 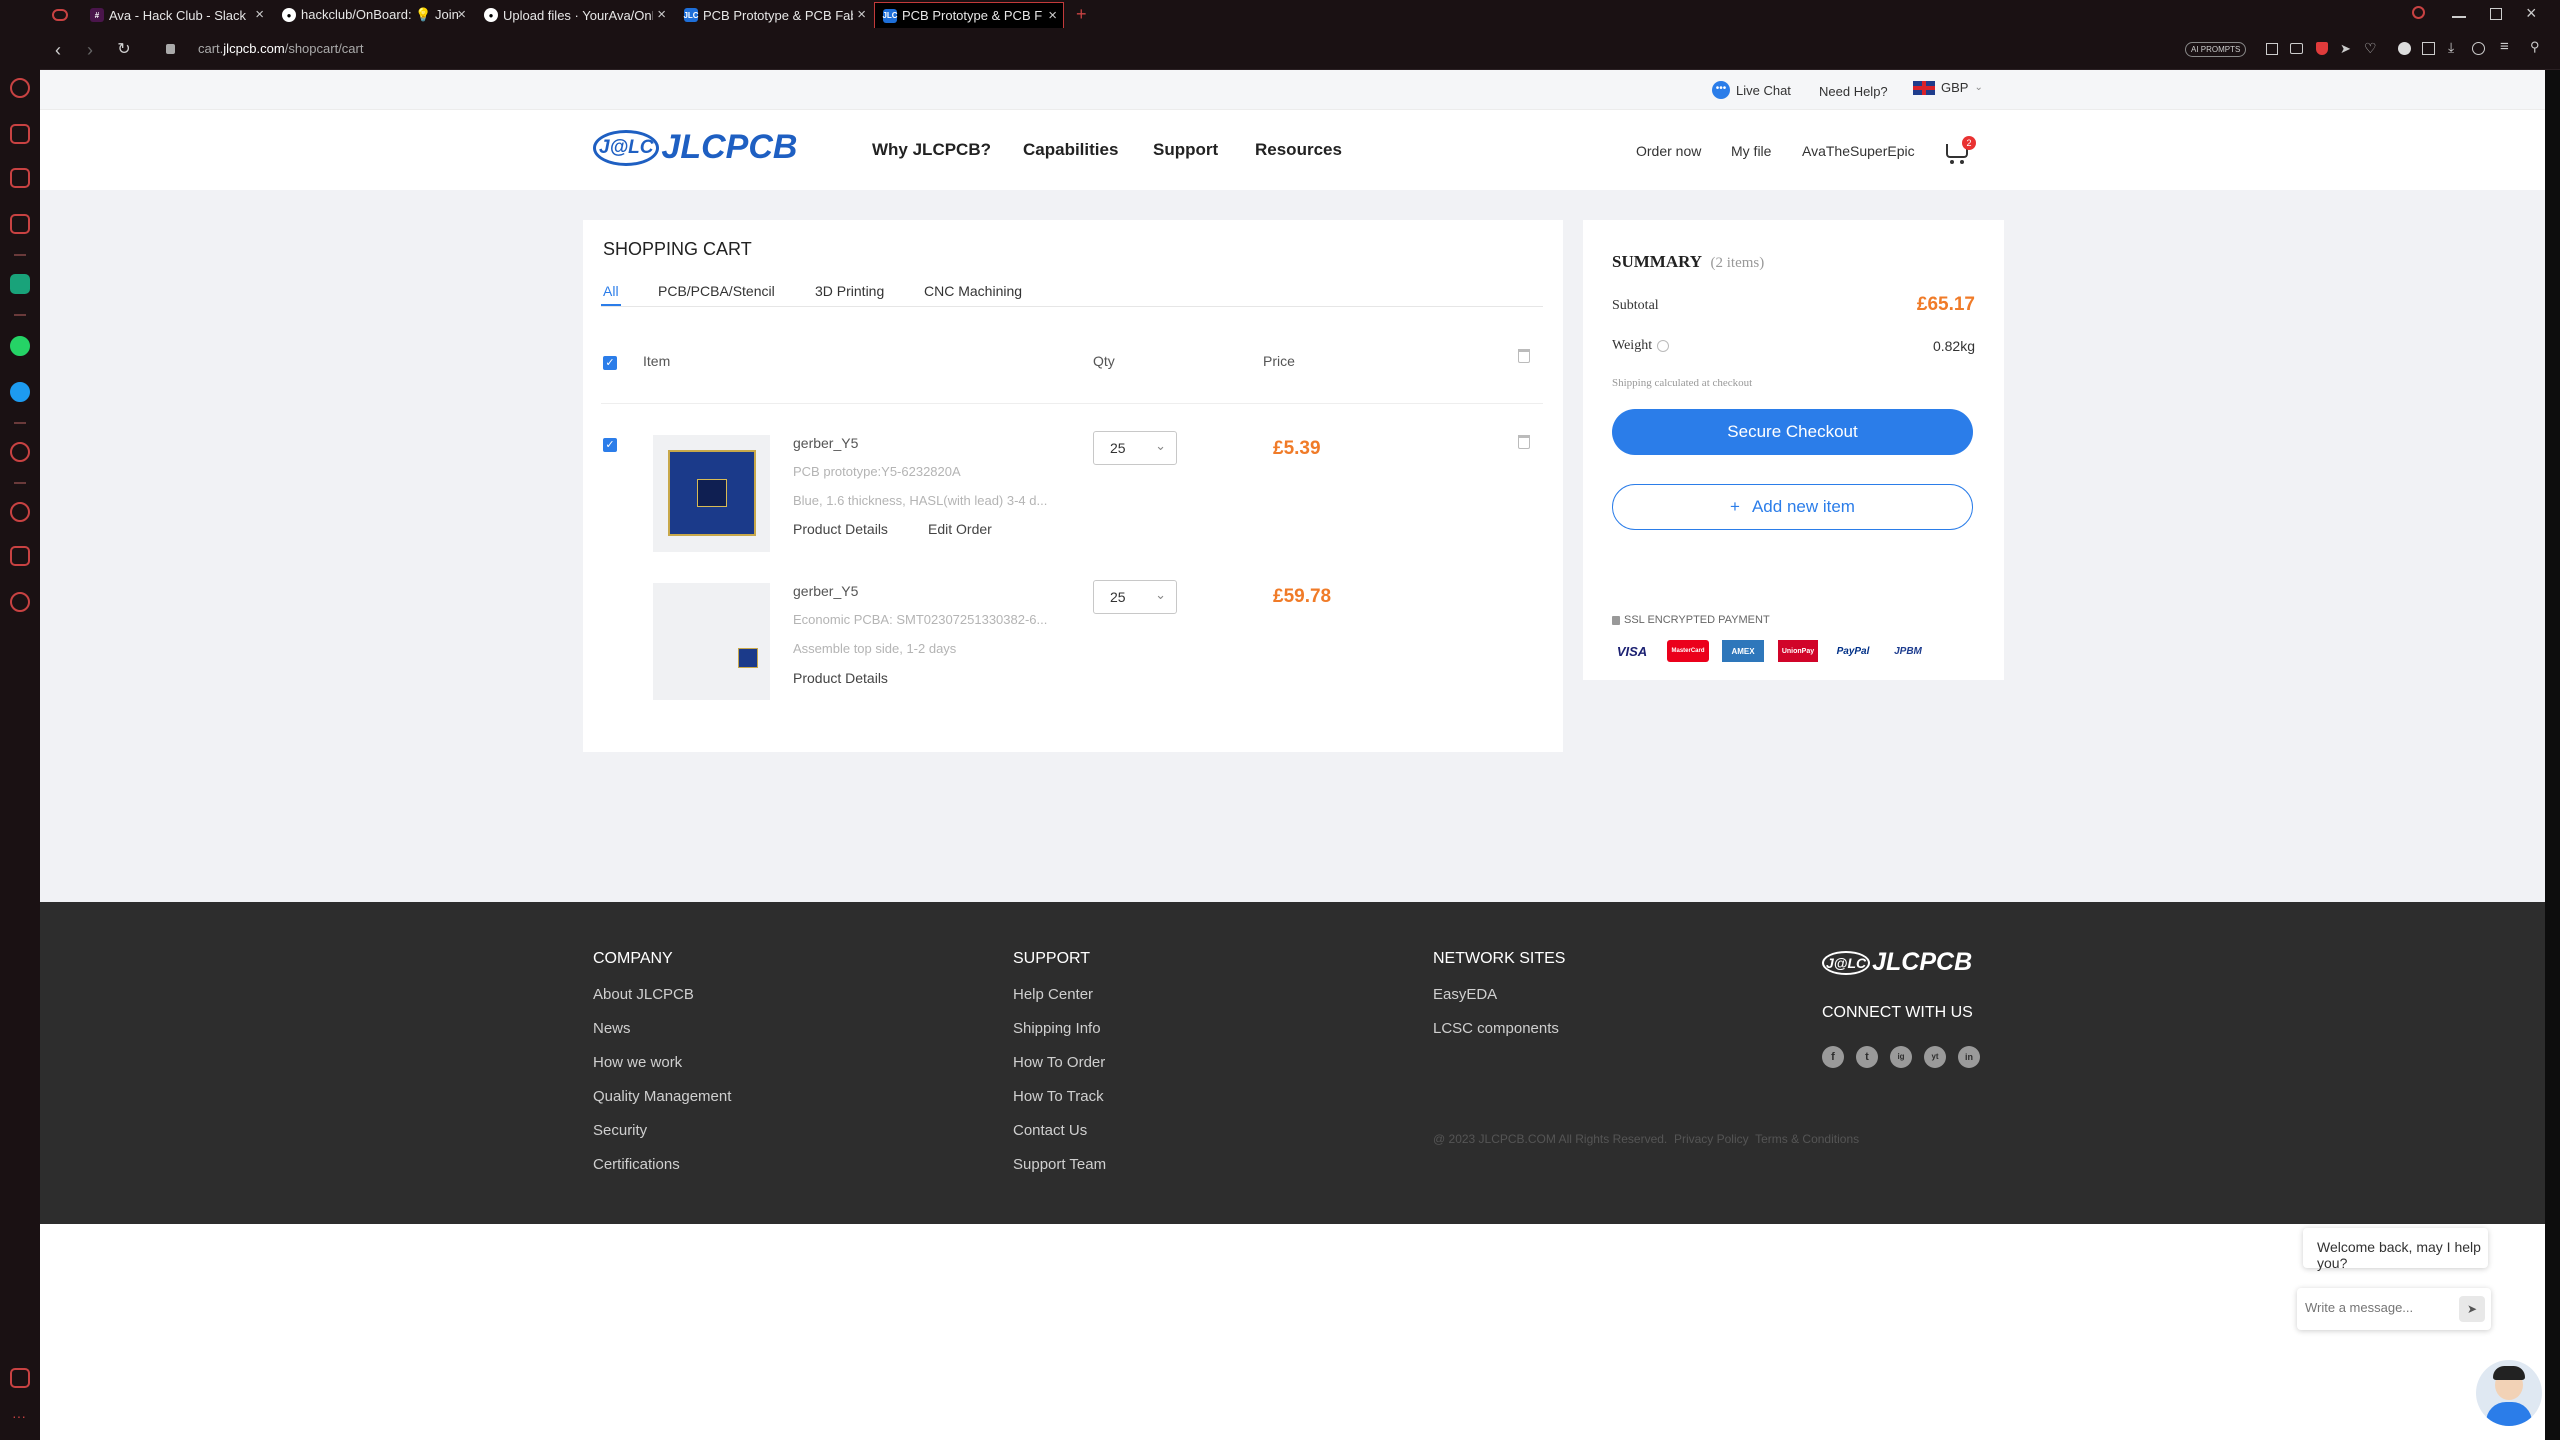 I want to click on settings-gear-icon, so click(x=20, y=602).